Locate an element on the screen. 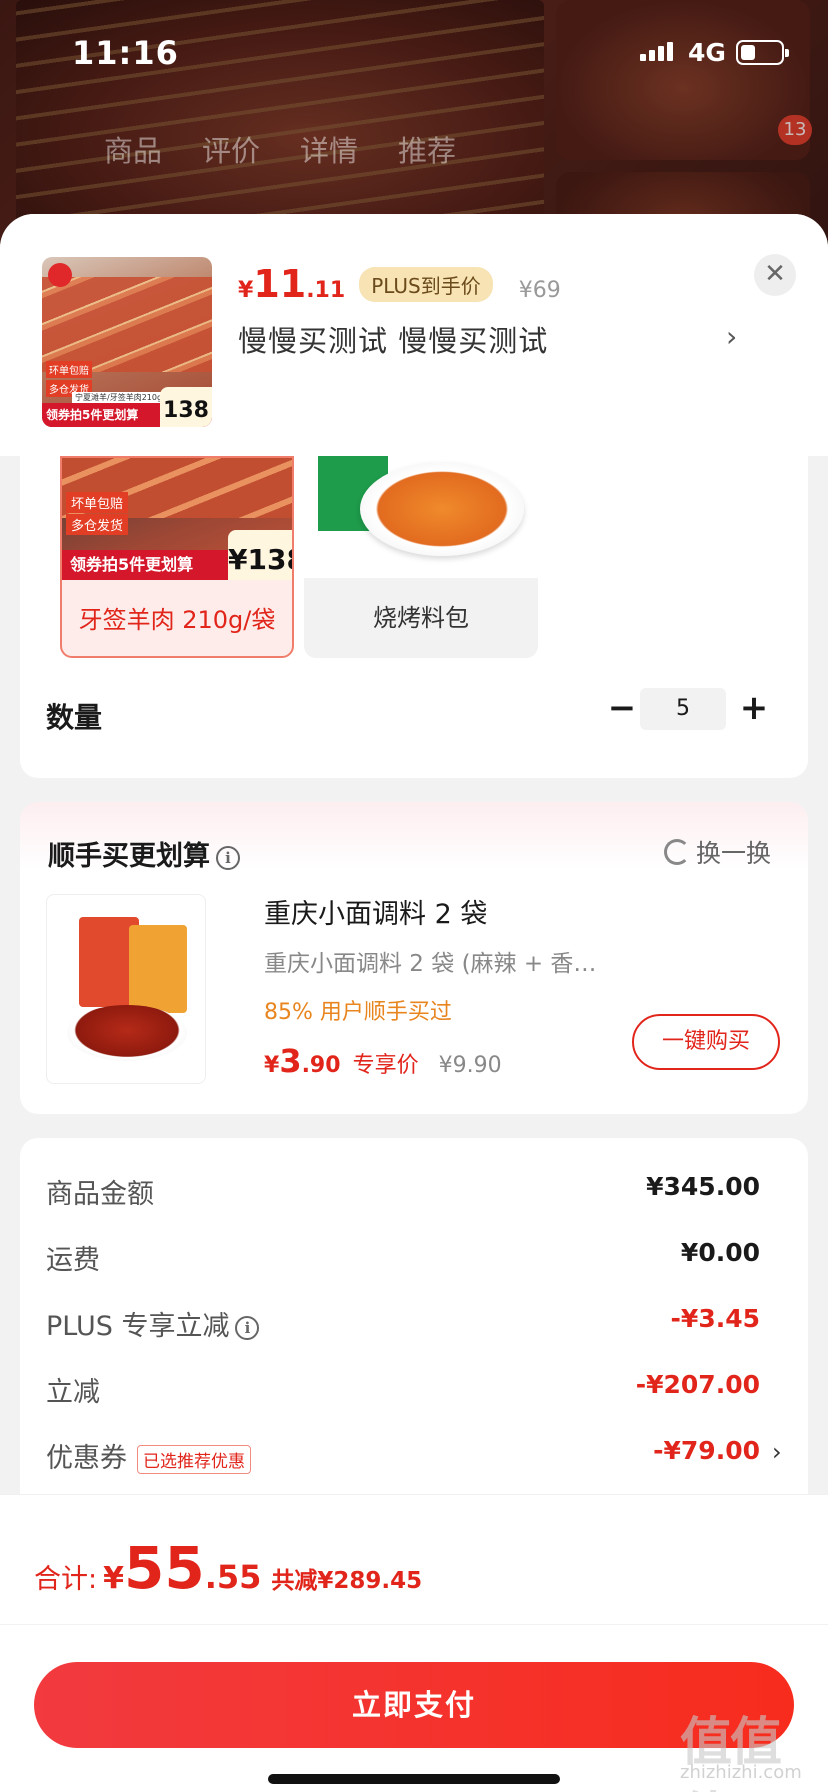 Image resolution: width=828 pixels, height=1792 pixels. quantity-label: 数量 is located at coordinates (74, 717).